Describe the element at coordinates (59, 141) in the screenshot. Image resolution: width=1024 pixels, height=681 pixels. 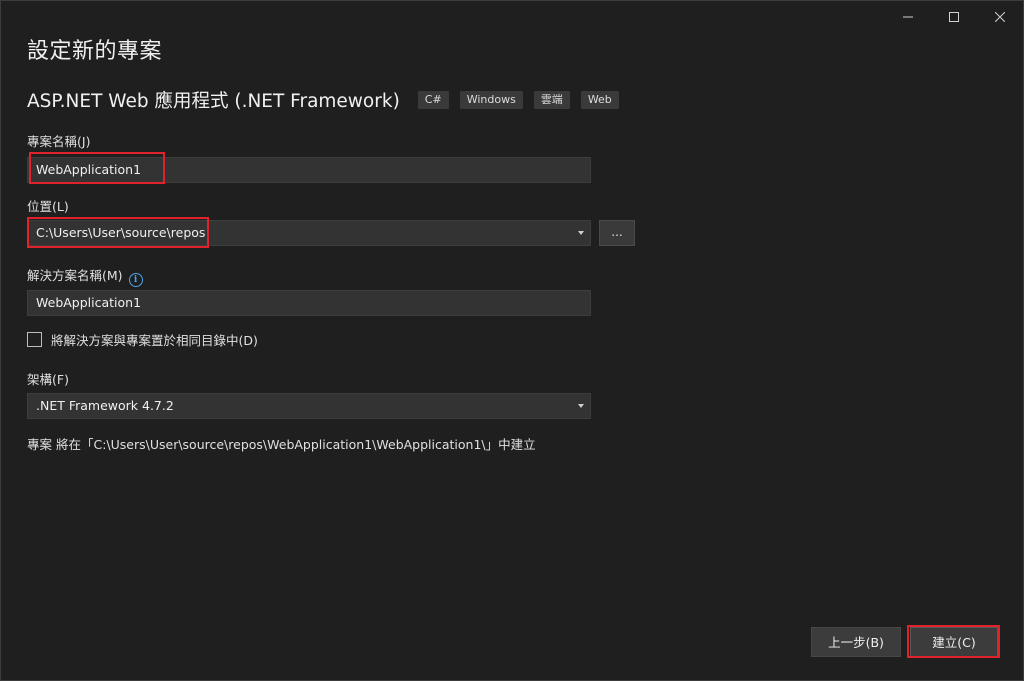
I see `project-name-label: 專案名稱(J)` at that location.